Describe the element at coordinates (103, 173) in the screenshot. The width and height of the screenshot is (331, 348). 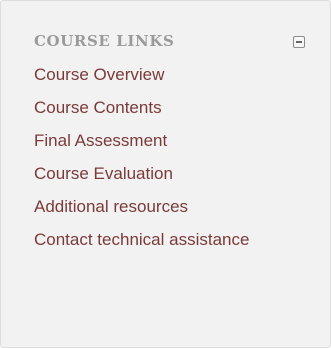
I see `link-course-evaluation: Course Evaluation` at that location.